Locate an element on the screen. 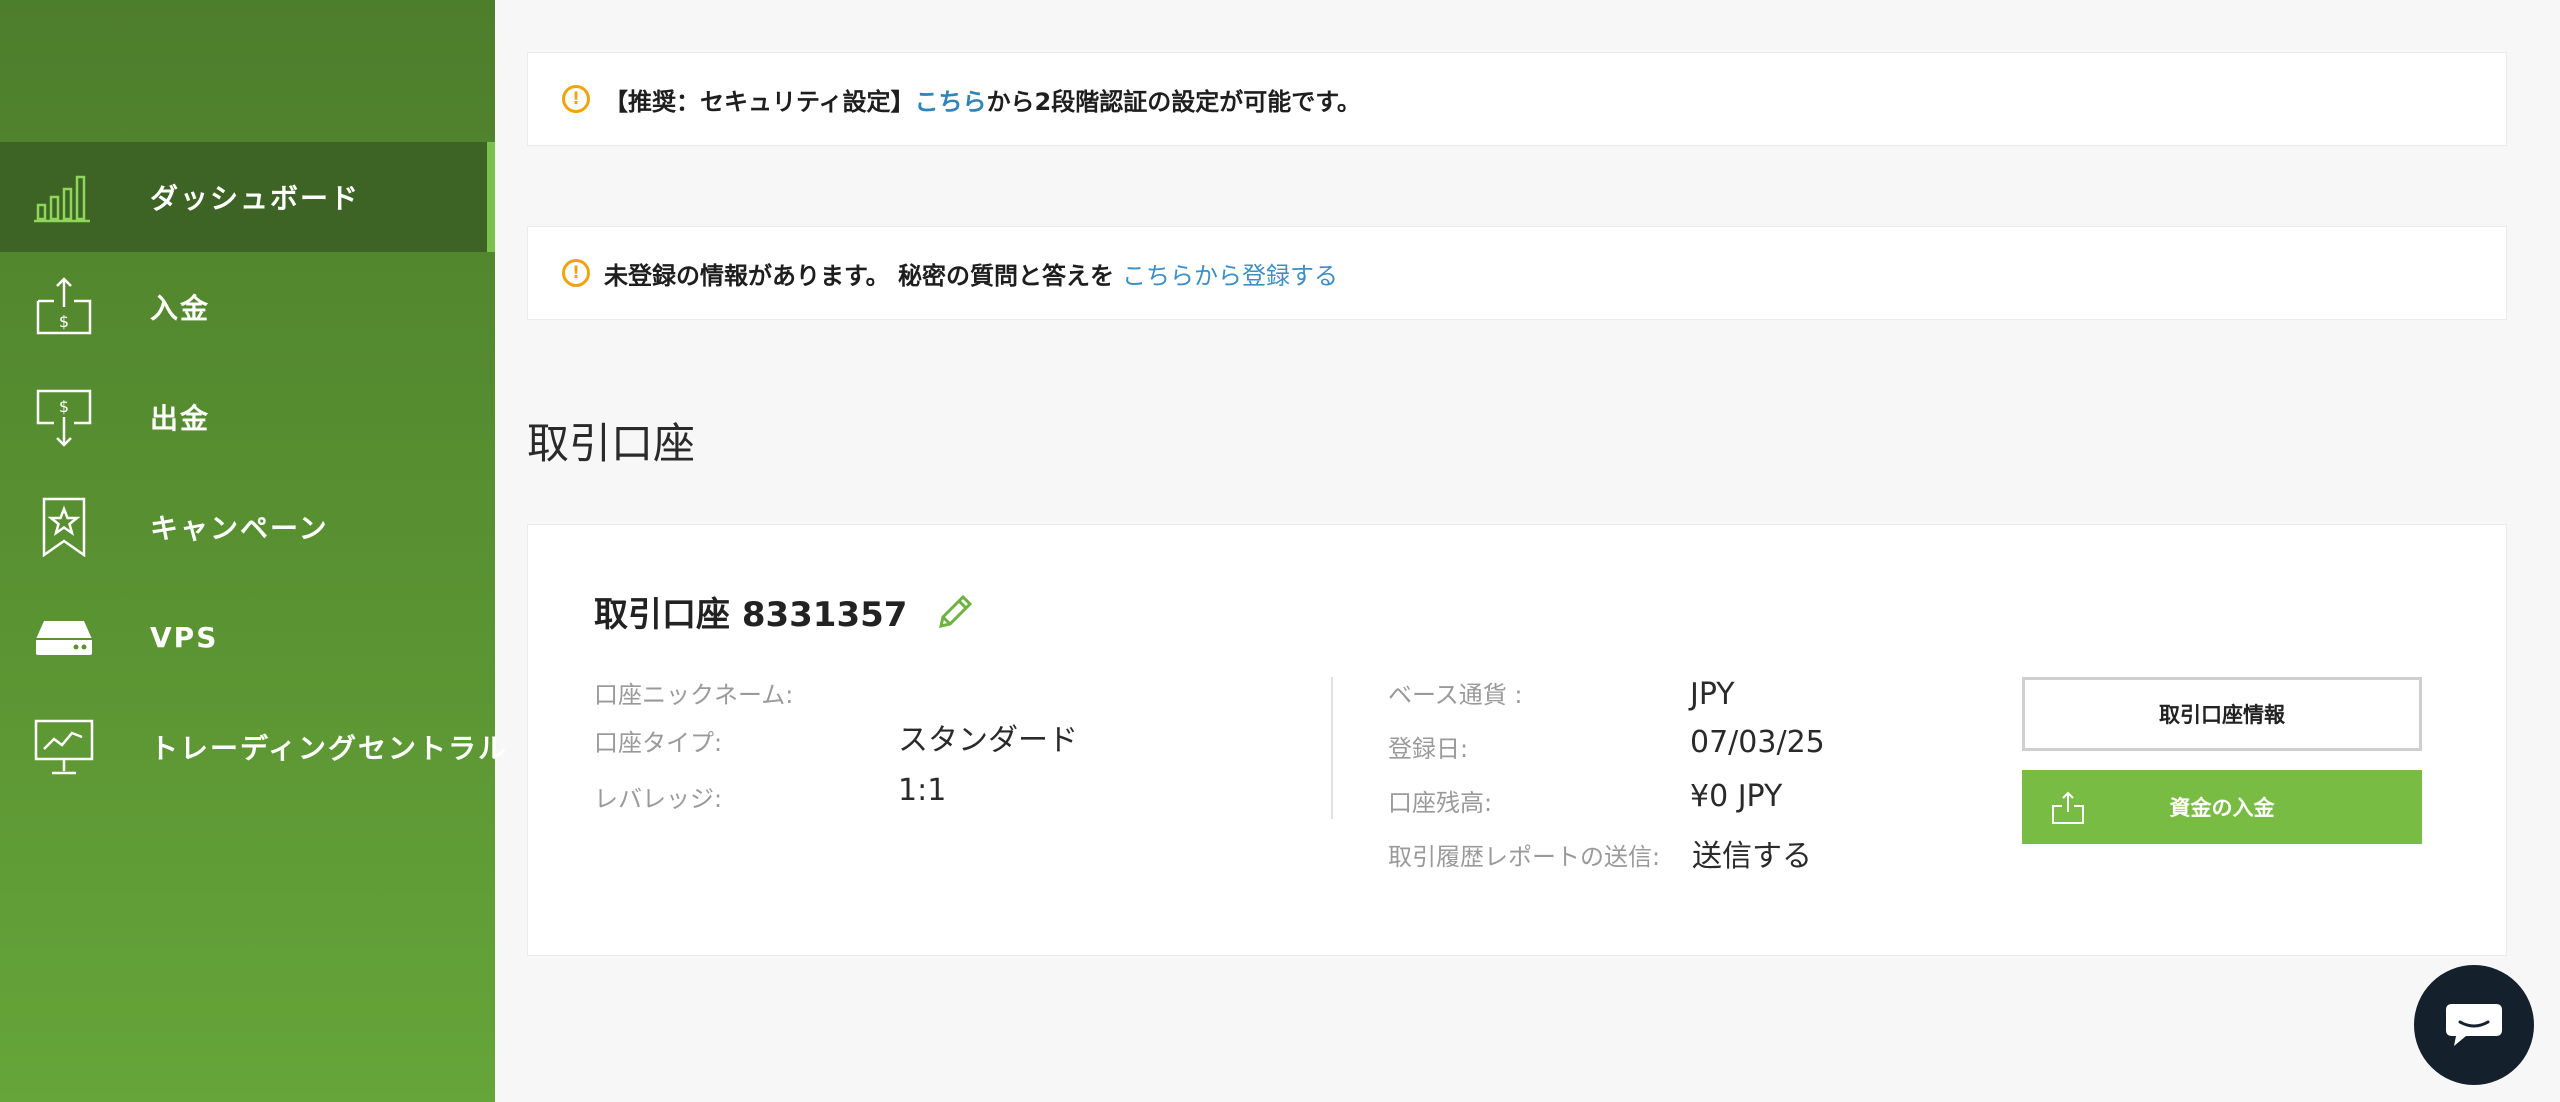 The height and width of the screenshot is (1102, 2560). balance-value: ¥0 JPY is located at coordinates (1736, 796).